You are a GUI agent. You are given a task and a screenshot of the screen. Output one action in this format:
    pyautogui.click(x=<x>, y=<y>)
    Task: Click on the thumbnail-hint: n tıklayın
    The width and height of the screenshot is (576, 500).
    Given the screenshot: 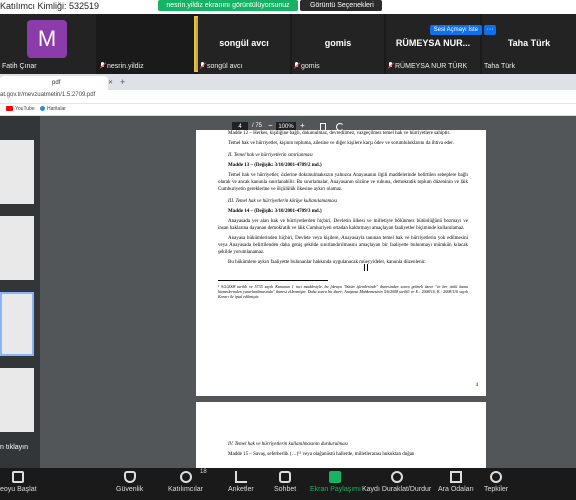 What is the action you would take?
    pyautogui.click(x=14, y=447)
    